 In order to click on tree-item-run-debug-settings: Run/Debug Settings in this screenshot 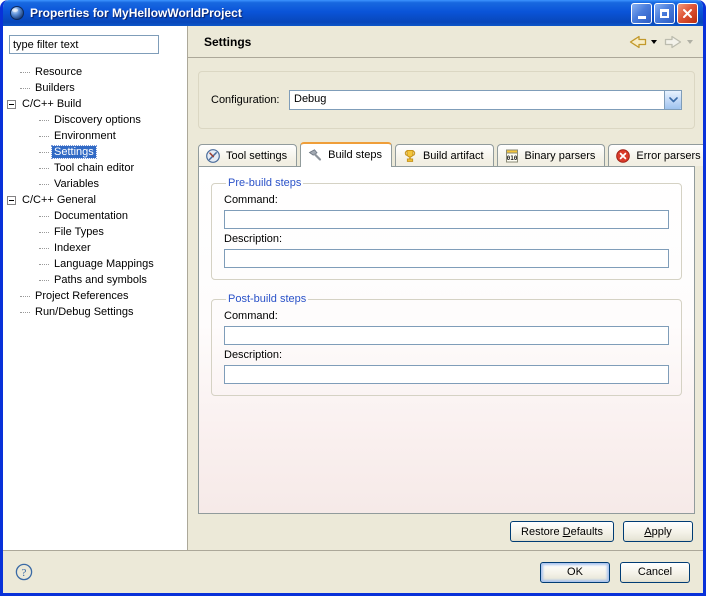, I will do `click(95, 312)`.